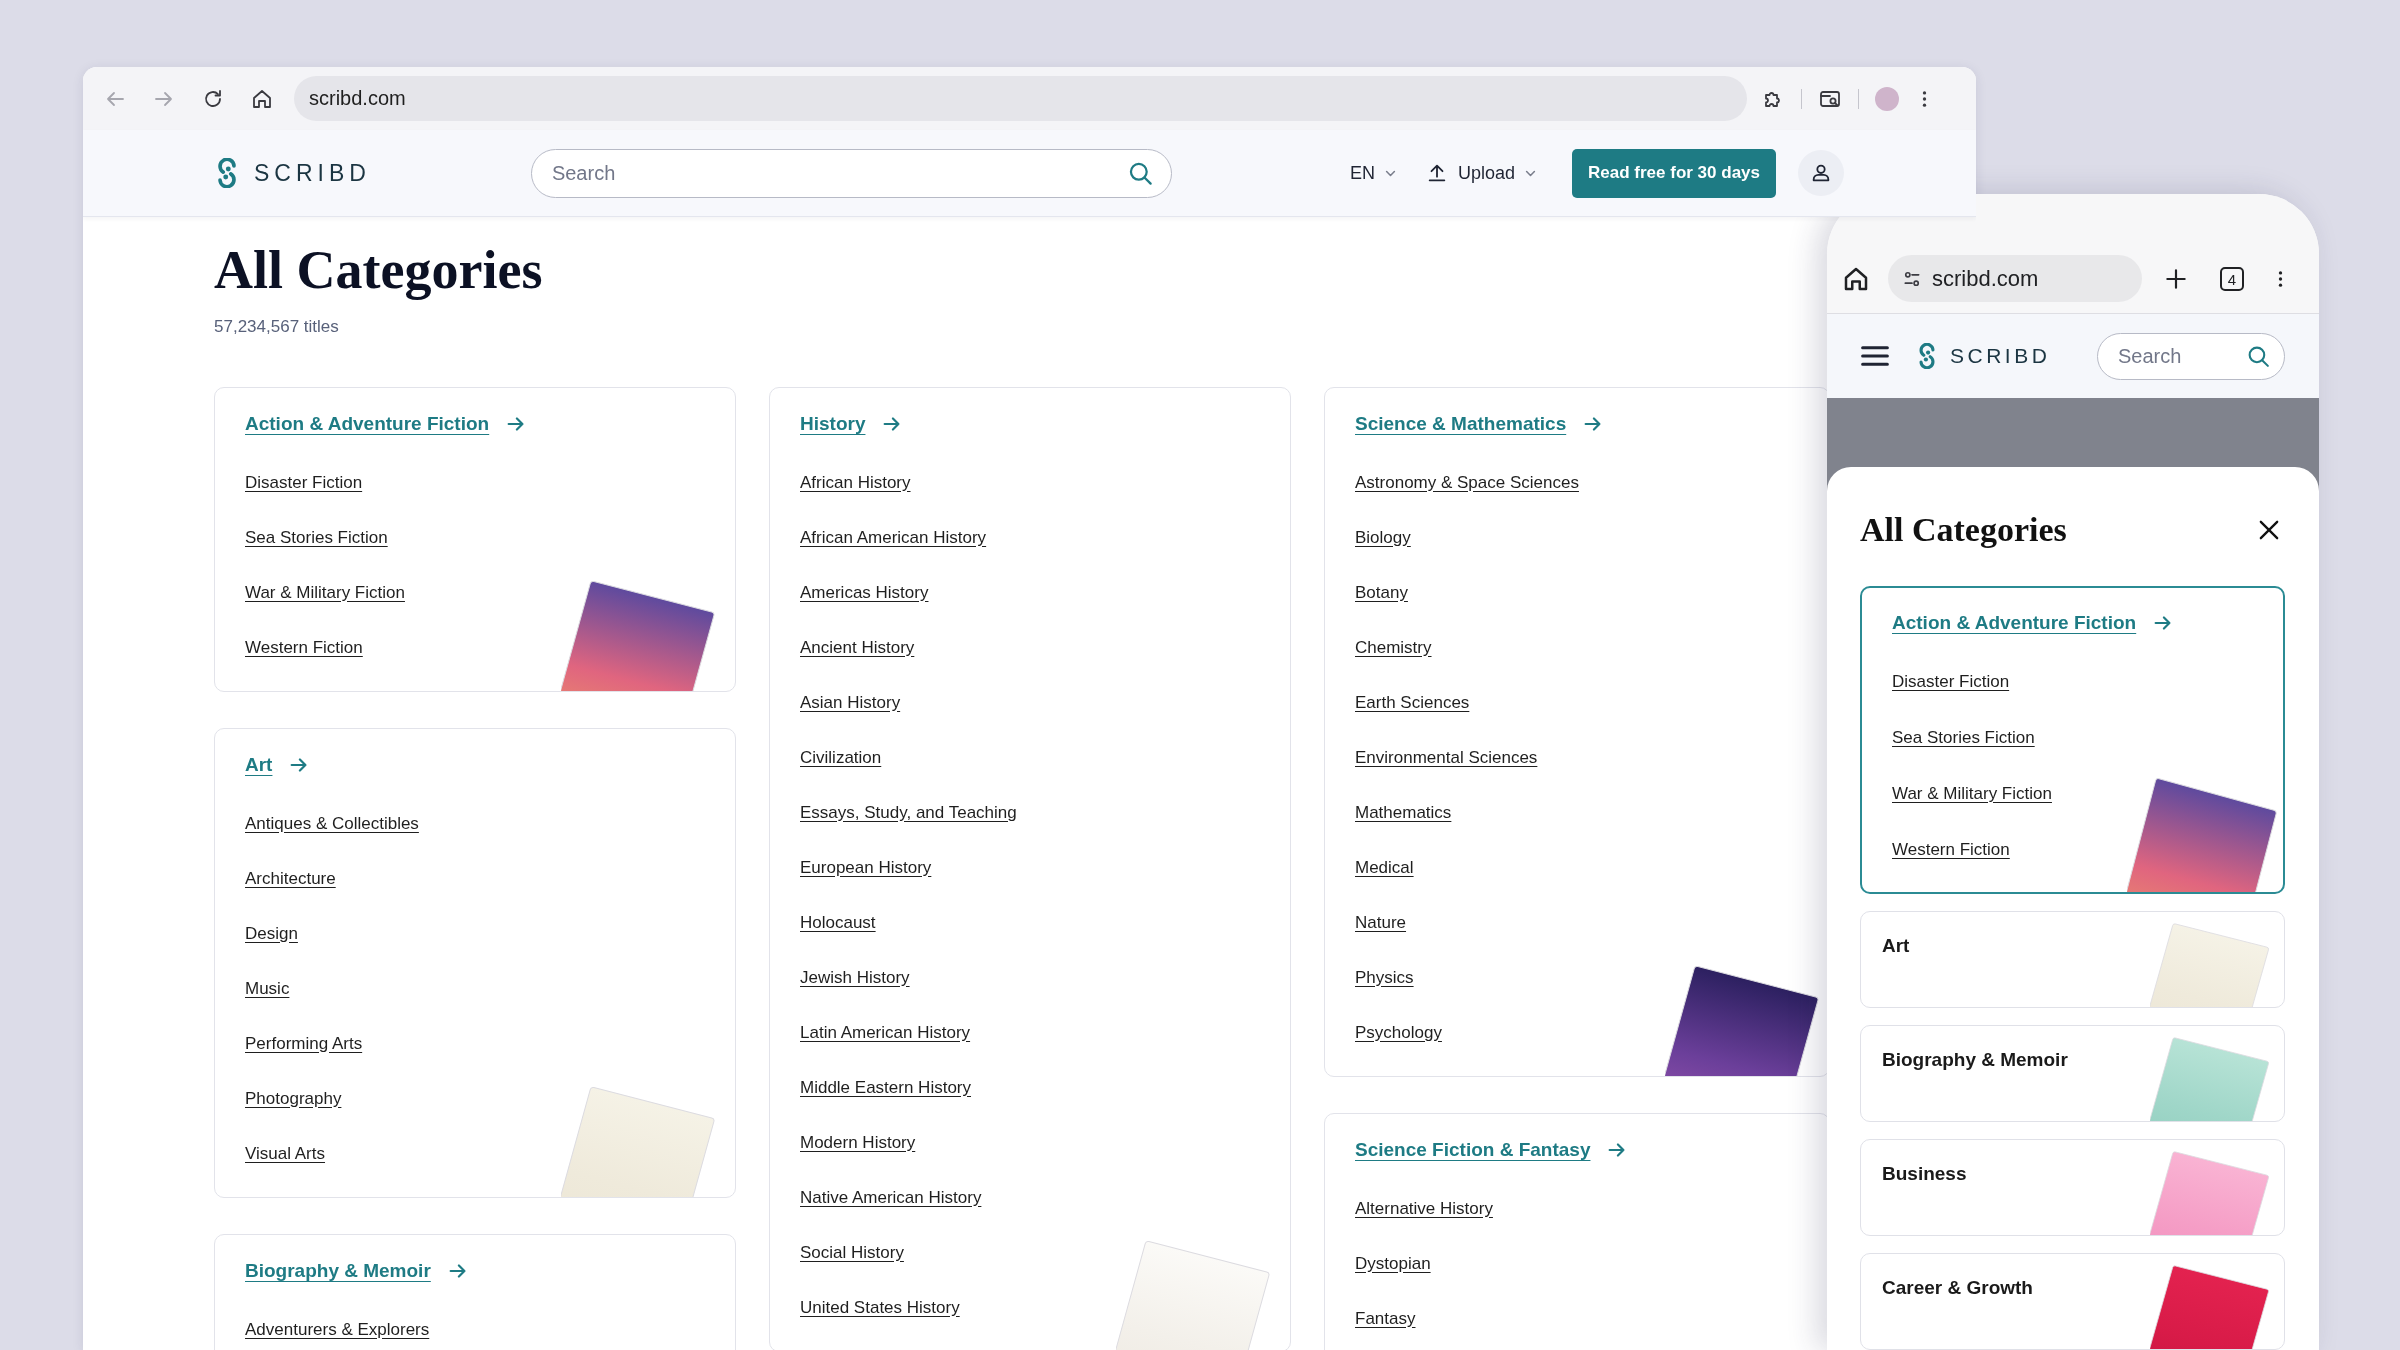  I want to click on subcategory-link: Alternative History, so click(1424, 1208).